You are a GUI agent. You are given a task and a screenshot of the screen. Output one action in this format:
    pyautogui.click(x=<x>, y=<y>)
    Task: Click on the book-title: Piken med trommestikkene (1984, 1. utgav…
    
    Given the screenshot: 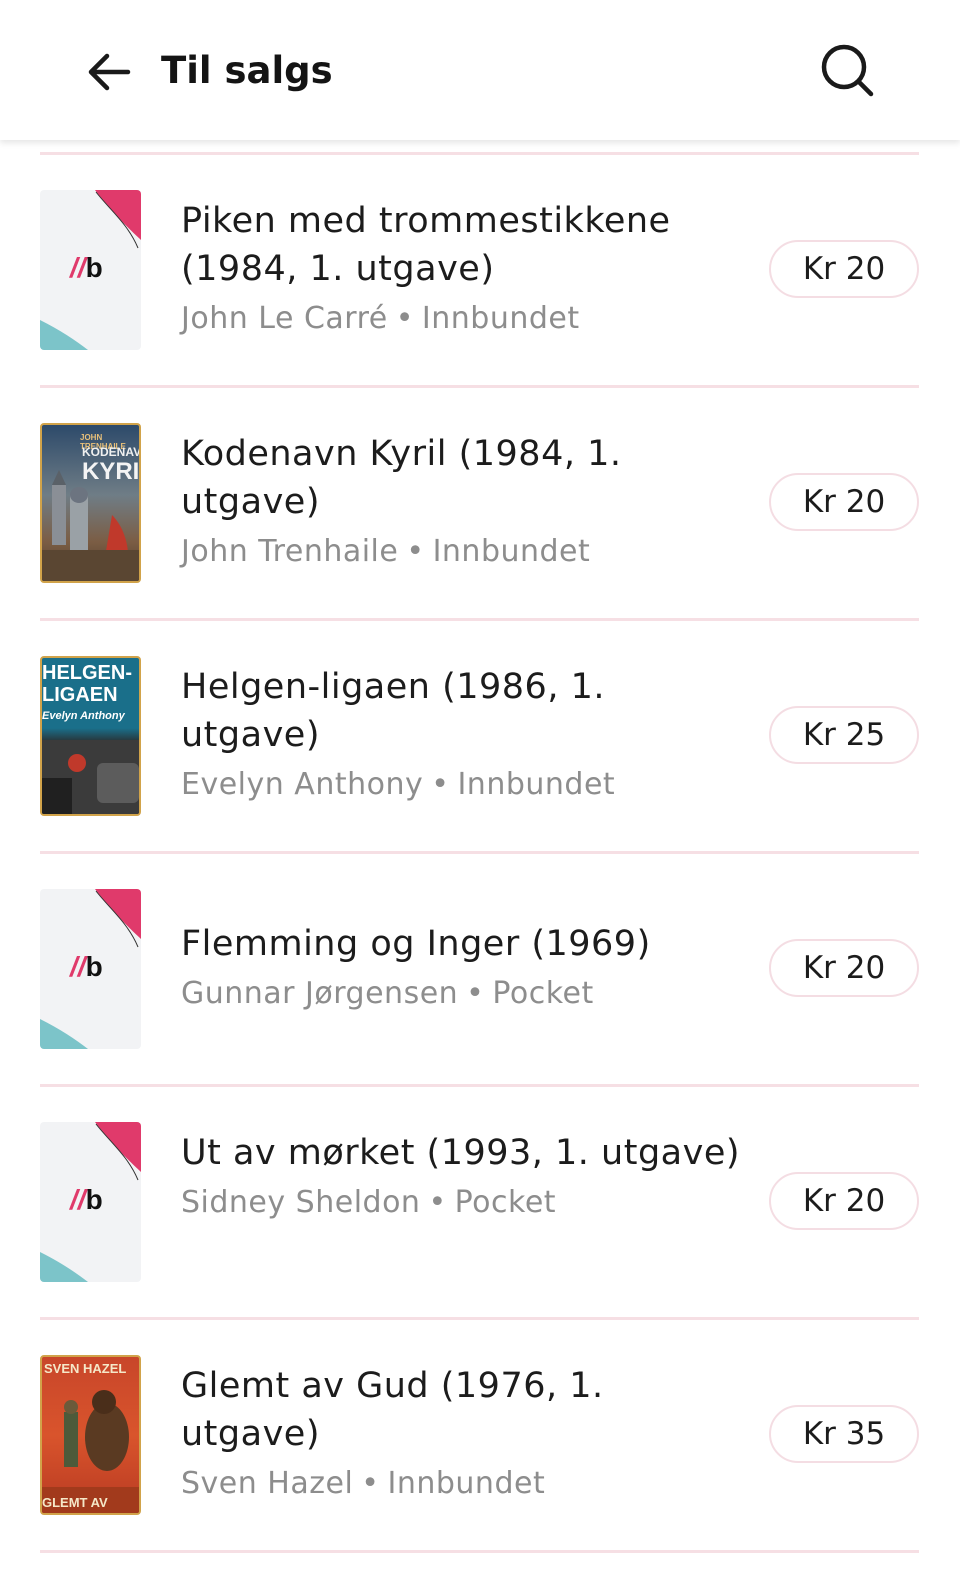 What is the action you would take?
    pyautogui.click(x=426, y=245)
    